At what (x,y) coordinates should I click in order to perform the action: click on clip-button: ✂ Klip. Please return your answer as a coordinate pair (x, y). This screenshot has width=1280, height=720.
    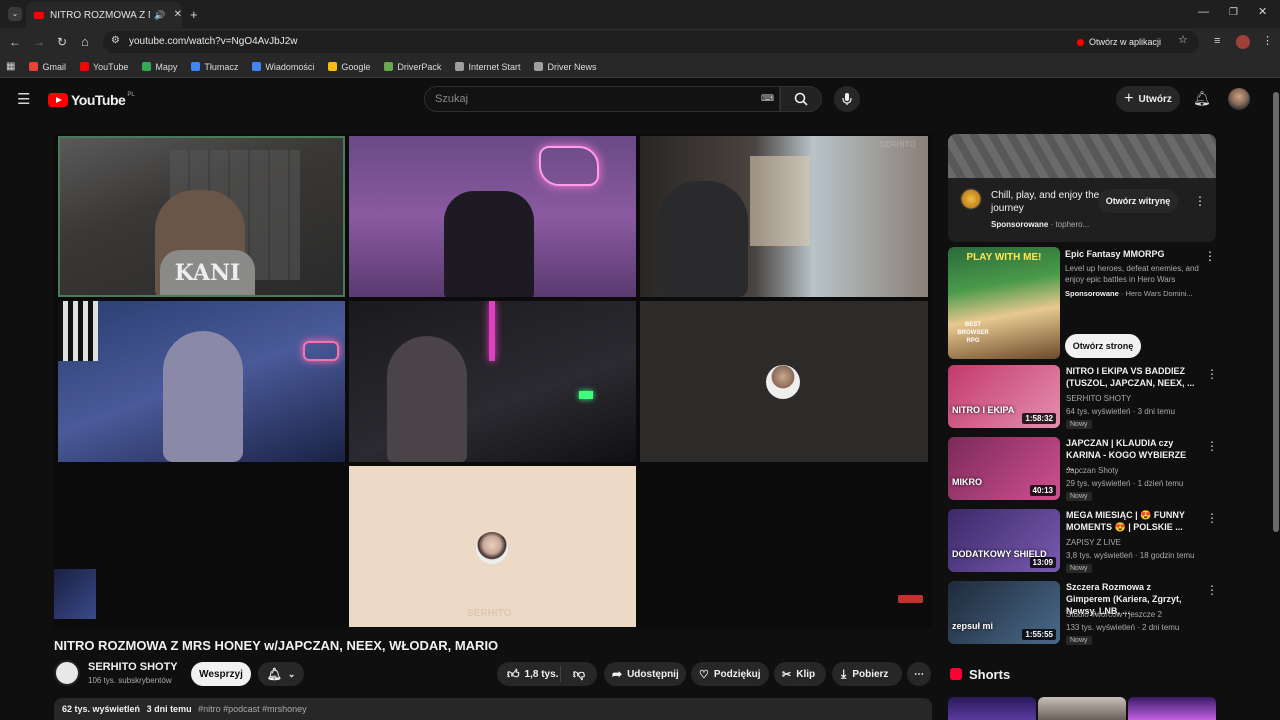
    Looking at the image, I should click on (800, 674).